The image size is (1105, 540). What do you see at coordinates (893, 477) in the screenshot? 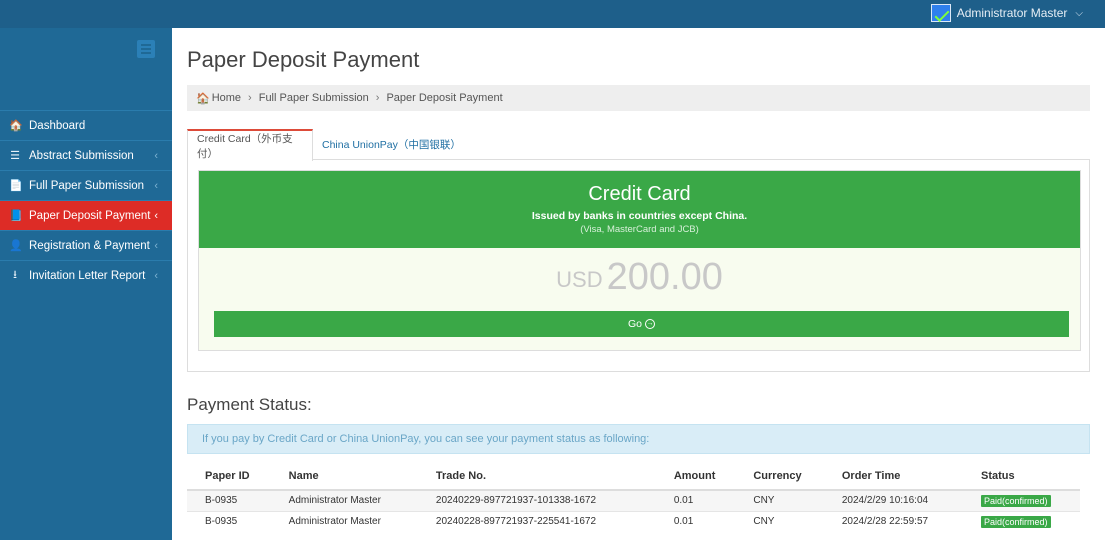
I see `col-order-time: Order Time` at bounding box center [893, 477].